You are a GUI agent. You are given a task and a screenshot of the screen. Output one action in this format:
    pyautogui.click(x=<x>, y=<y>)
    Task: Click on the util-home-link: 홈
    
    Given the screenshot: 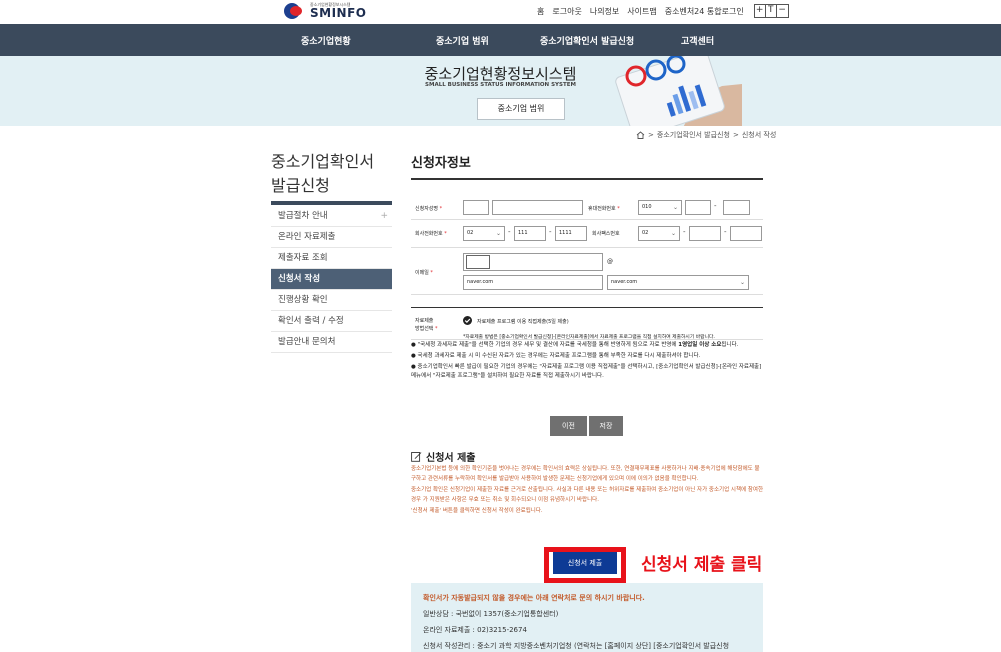 What is the action you would take?
    pyautogui.click(x=540, y=11)
    